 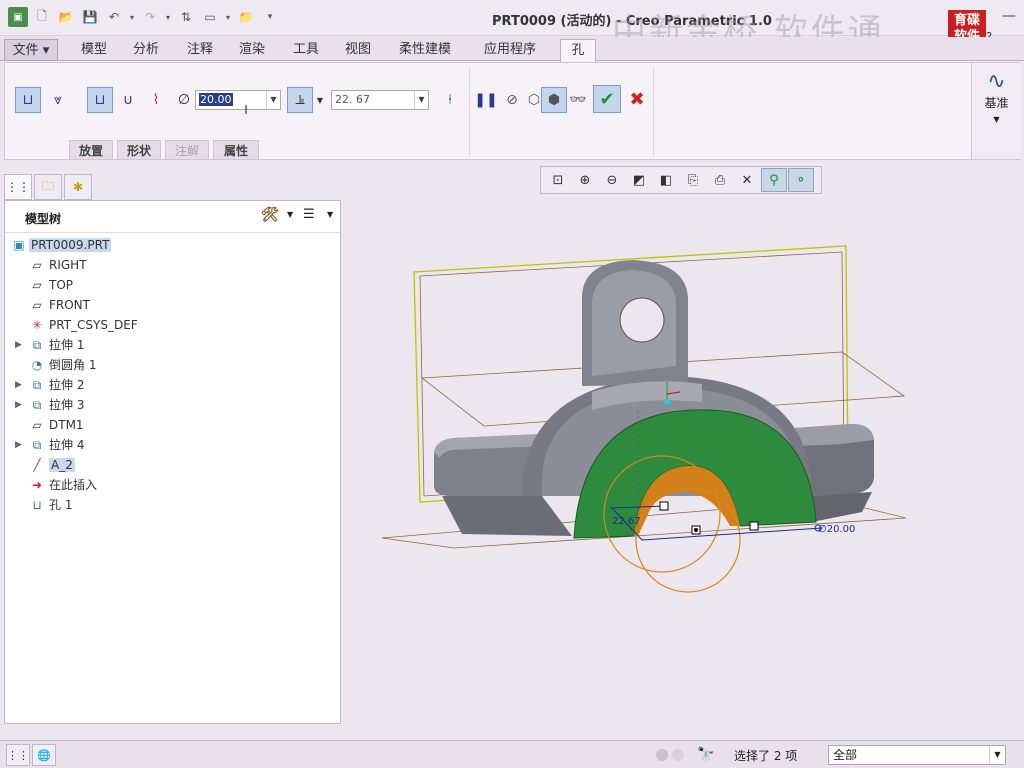 I want to click on minimize-icon: —, so click(x=1009, y=17).